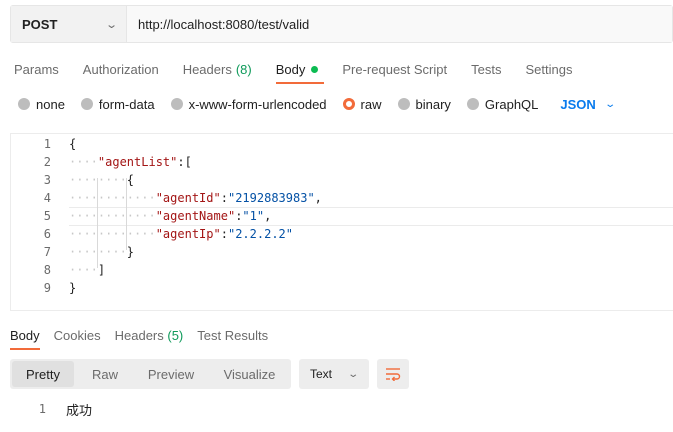  Describe the element at coordinates (79, 410) in the screenshot. I see `response-text: 成功` at that location.